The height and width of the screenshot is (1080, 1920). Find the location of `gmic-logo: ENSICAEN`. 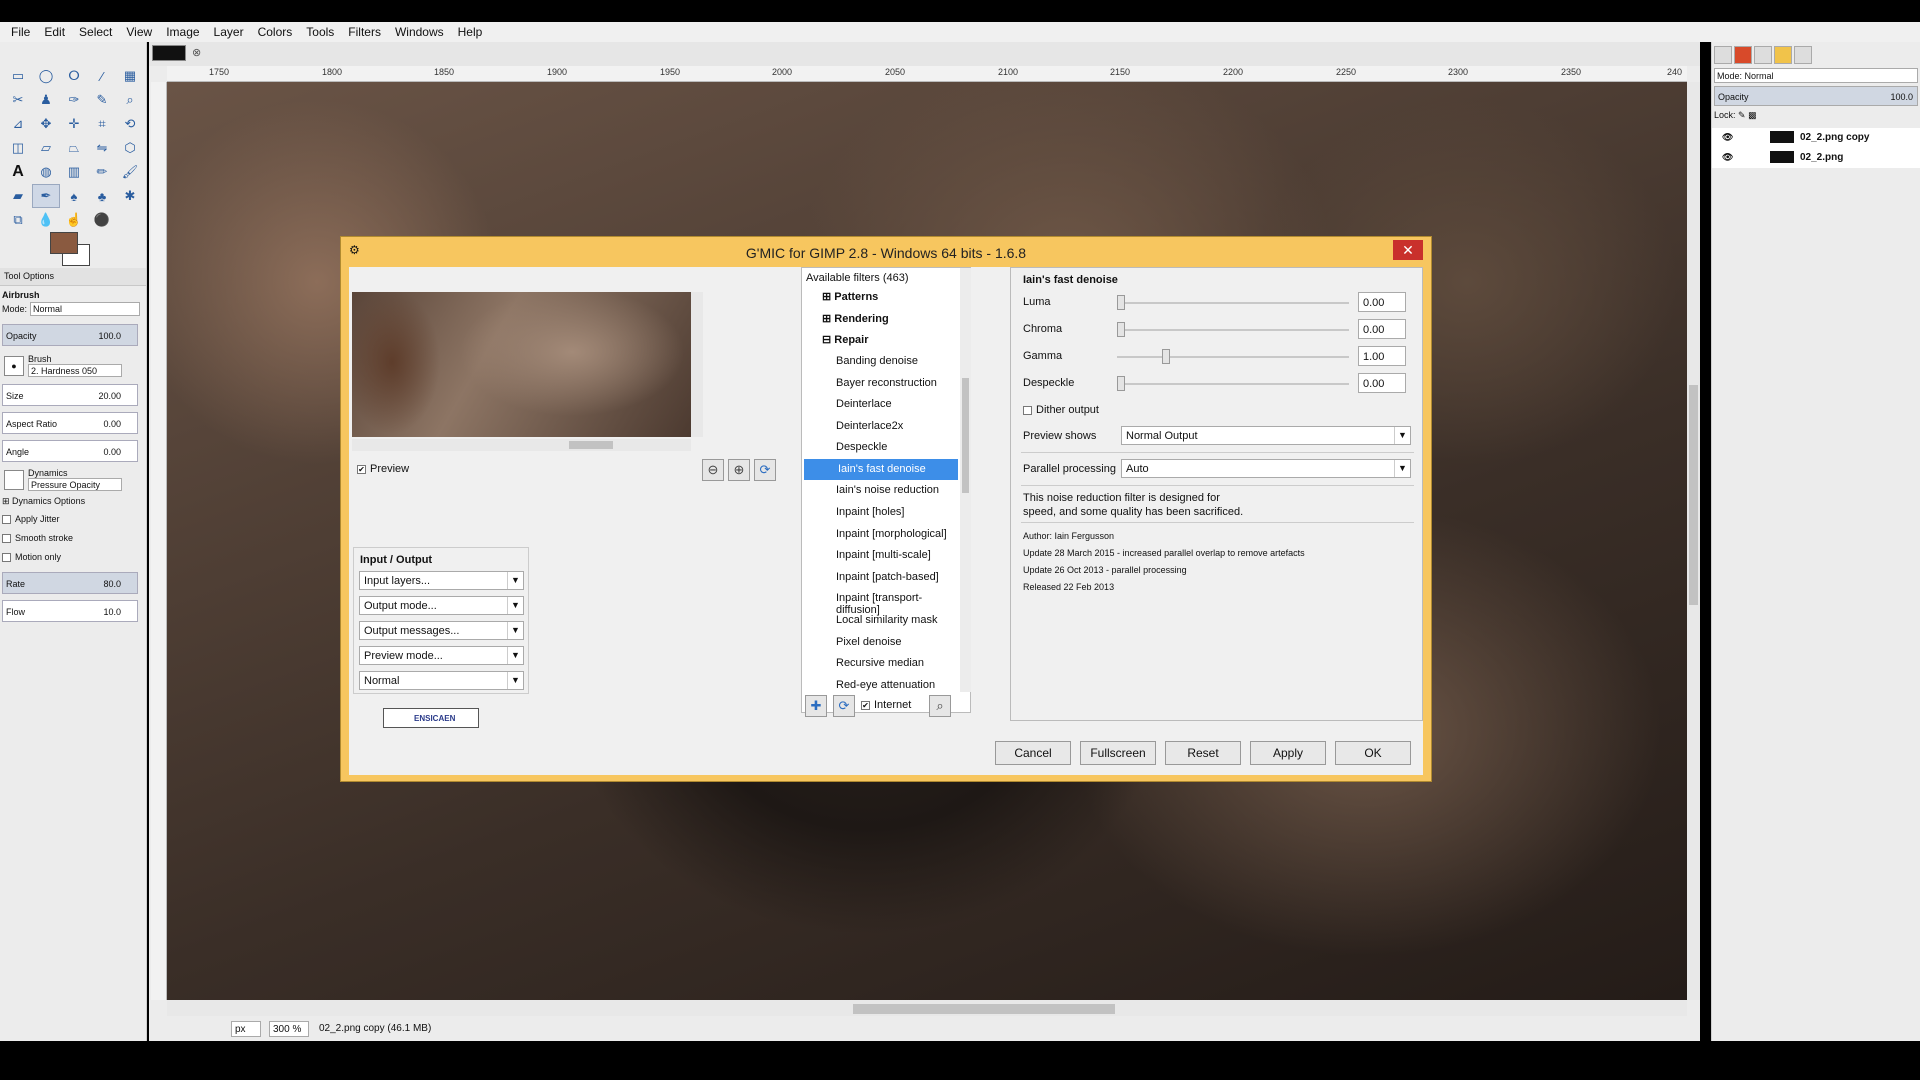

gmic-logo: ENSICAEN is located at coordinates (431, 718).